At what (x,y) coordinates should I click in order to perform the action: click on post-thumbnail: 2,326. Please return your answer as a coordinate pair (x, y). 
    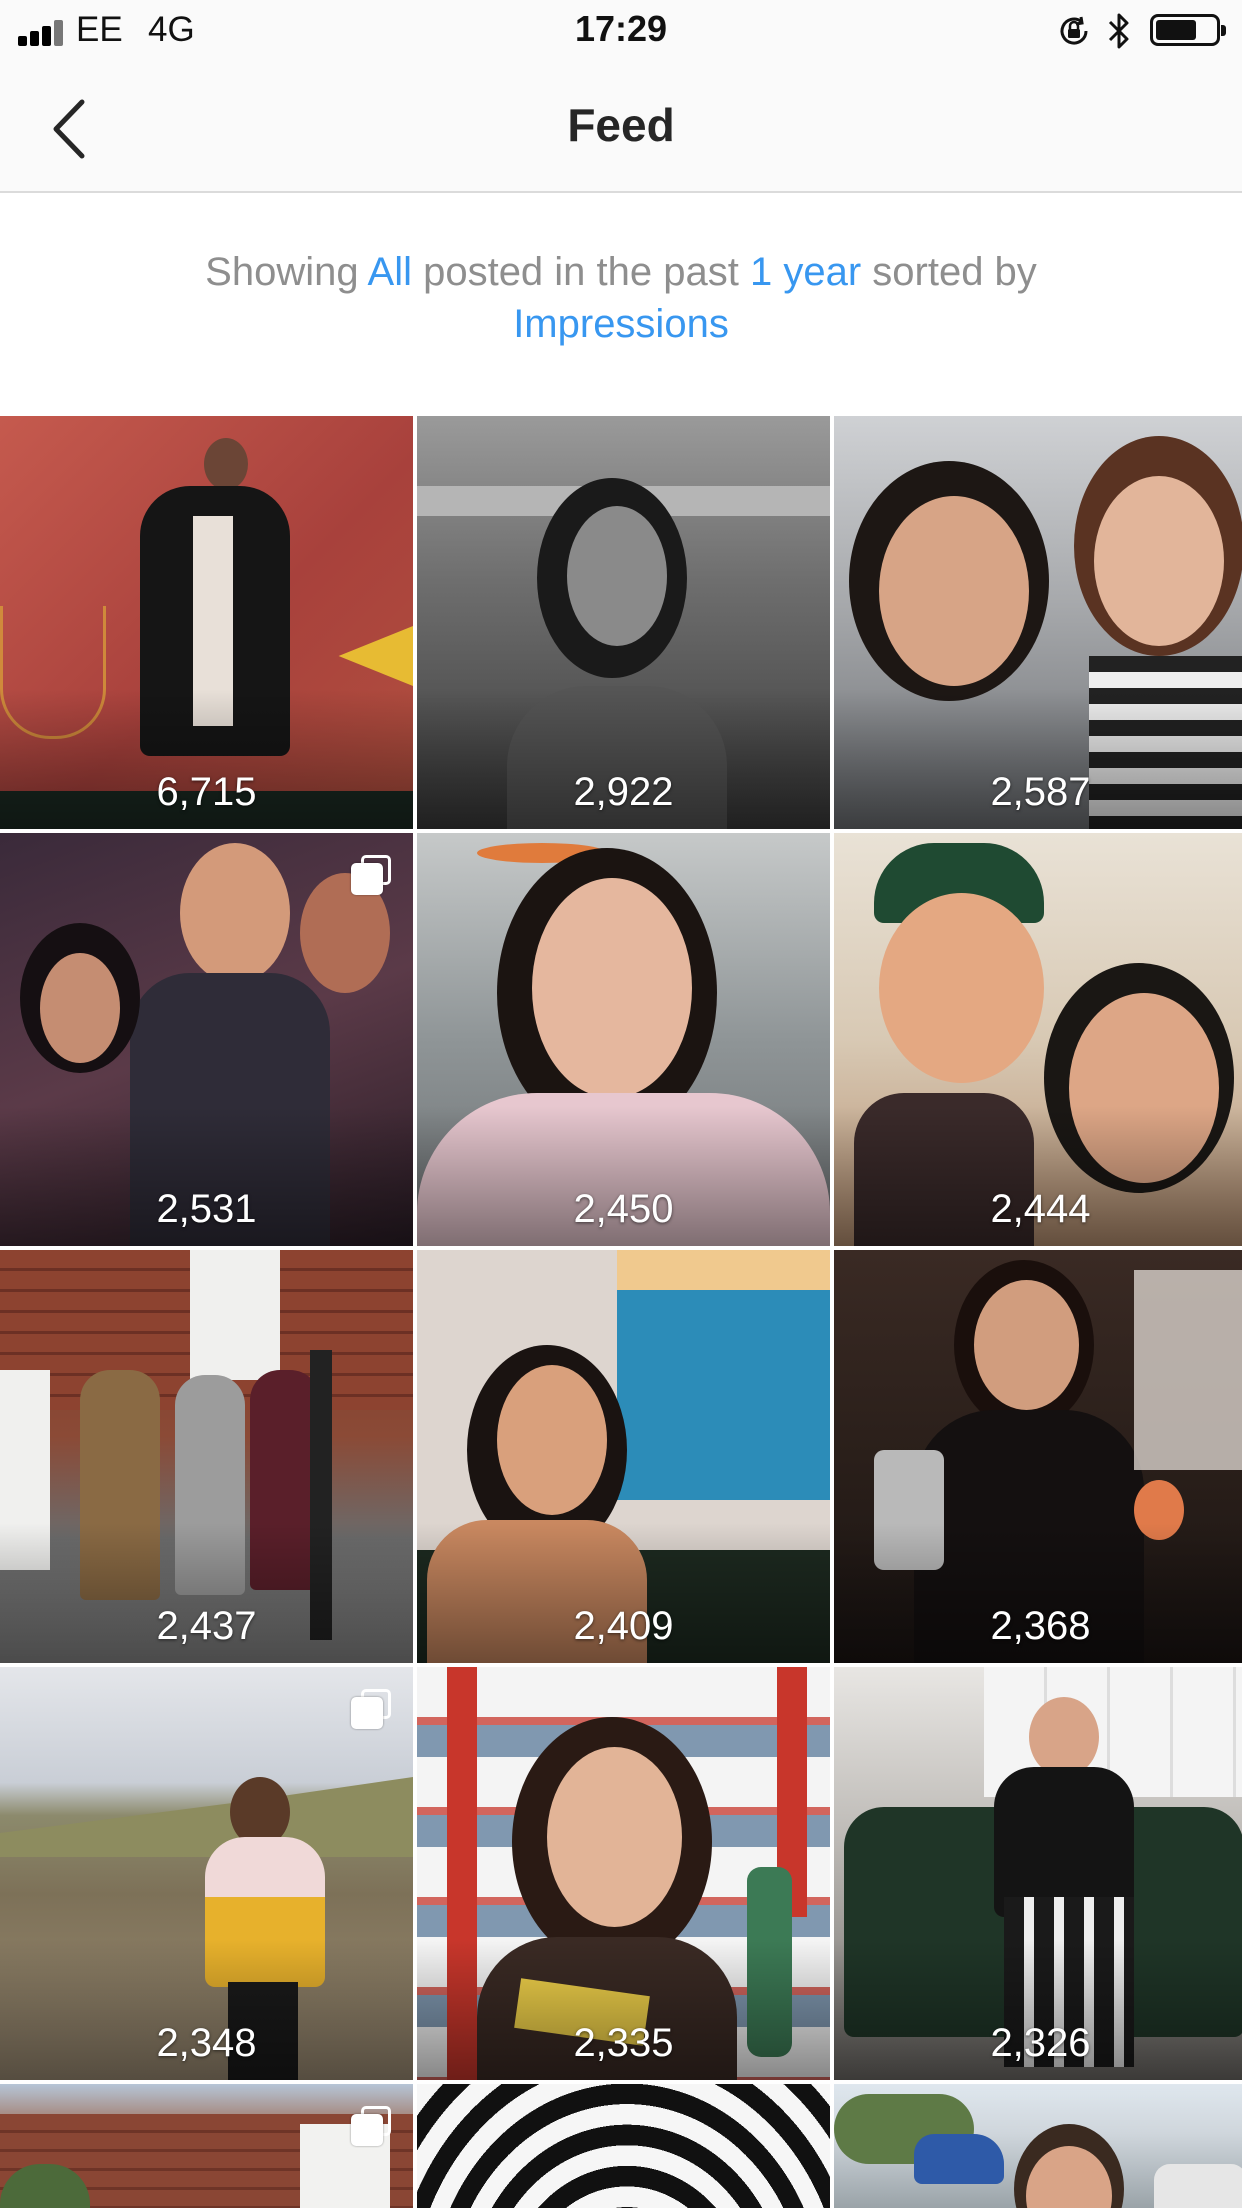
    Looking at the image, I should click on (1038, 1873).